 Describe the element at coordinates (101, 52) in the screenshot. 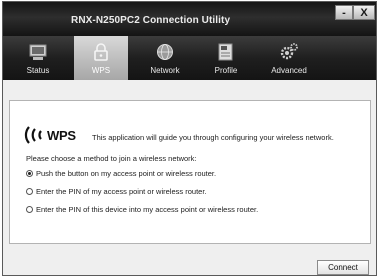

I see `lock-icon` at that location.